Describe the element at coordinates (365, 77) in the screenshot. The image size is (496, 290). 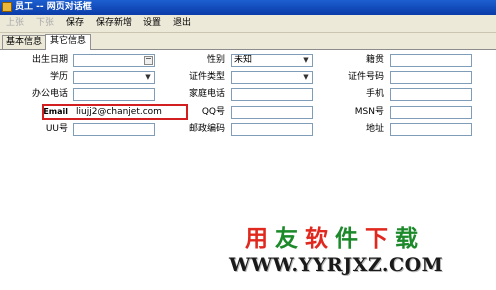
I see `id-number-label: 证件号码` at that location.